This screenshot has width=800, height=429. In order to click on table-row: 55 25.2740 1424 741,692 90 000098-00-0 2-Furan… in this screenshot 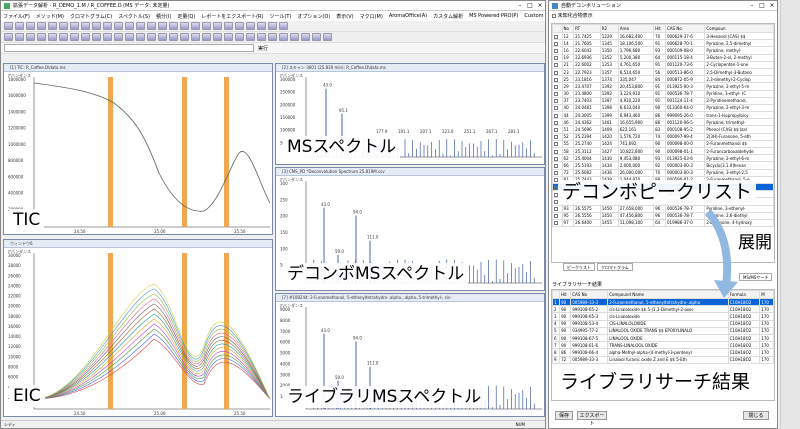, I will do `click(663, 144)`.